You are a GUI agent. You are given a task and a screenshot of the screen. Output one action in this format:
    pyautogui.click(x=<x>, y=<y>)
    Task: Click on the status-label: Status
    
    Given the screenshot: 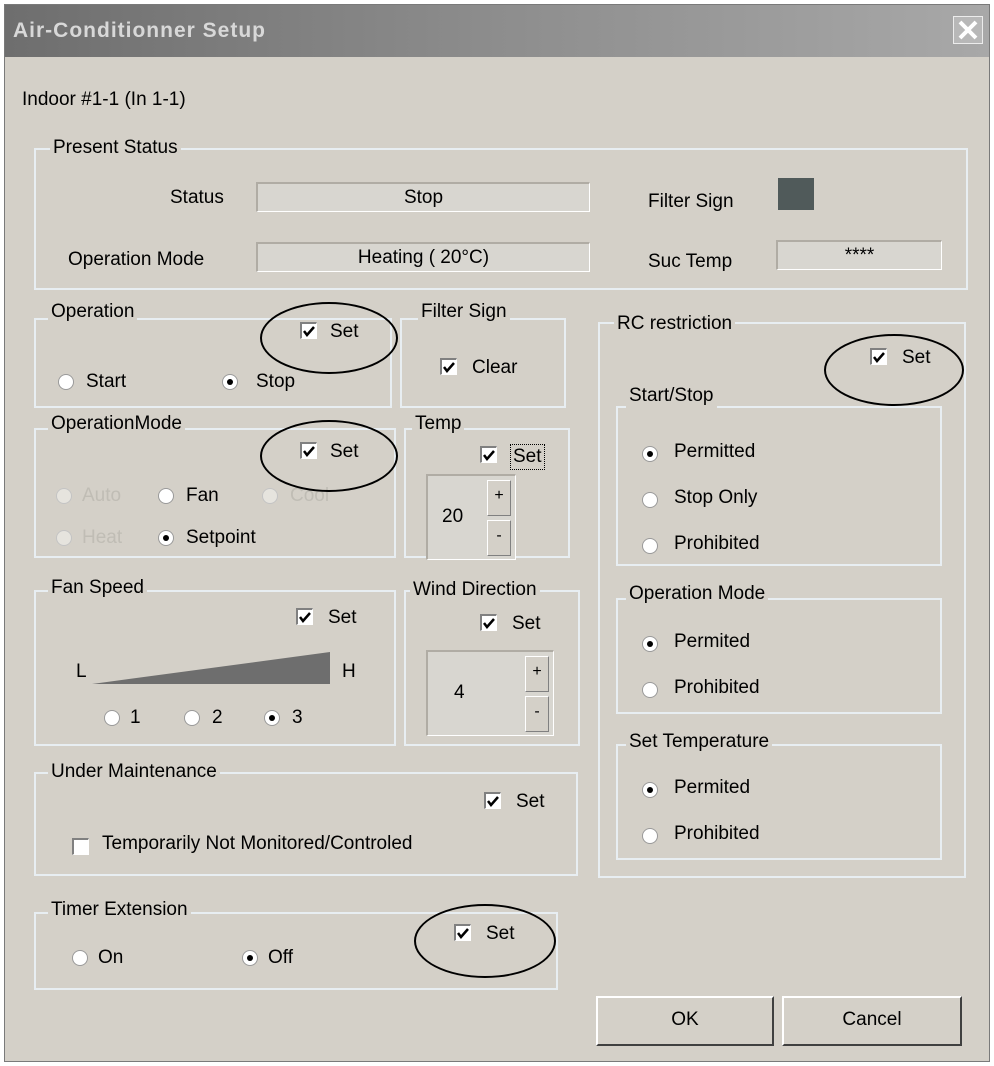 What is the action you would take?
    pyautogui.click(x=197, y=197)
    